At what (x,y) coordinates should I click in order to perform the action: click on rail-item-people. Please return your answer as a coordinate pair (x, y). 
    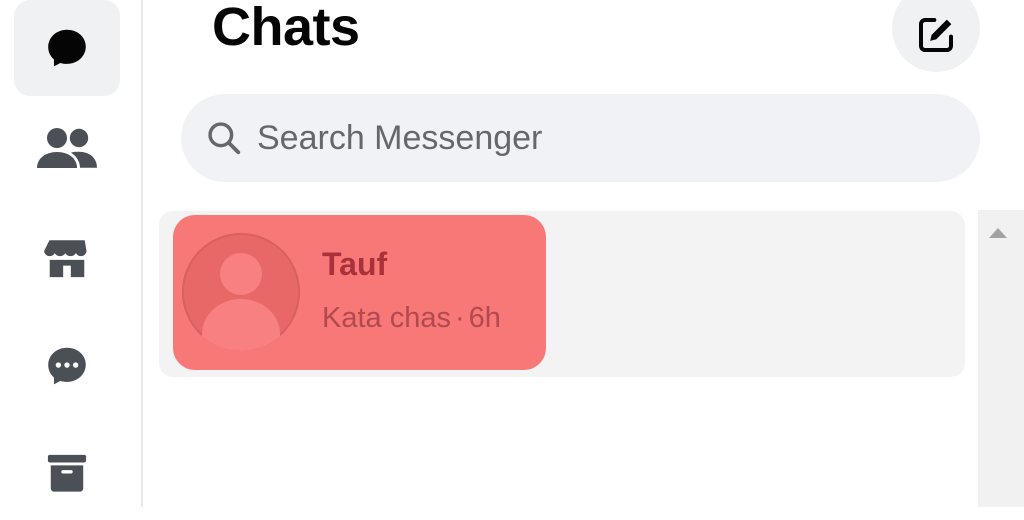
    Looking at the image, I should click on (67, 148).